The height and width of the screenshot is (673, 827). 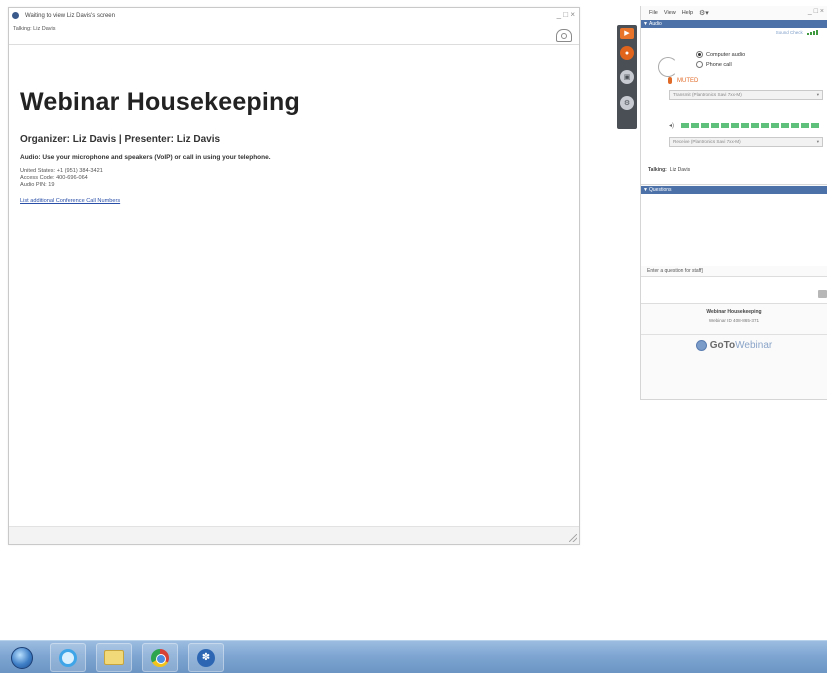 I want to click on microphone-icon, so click(x=670, y=80).